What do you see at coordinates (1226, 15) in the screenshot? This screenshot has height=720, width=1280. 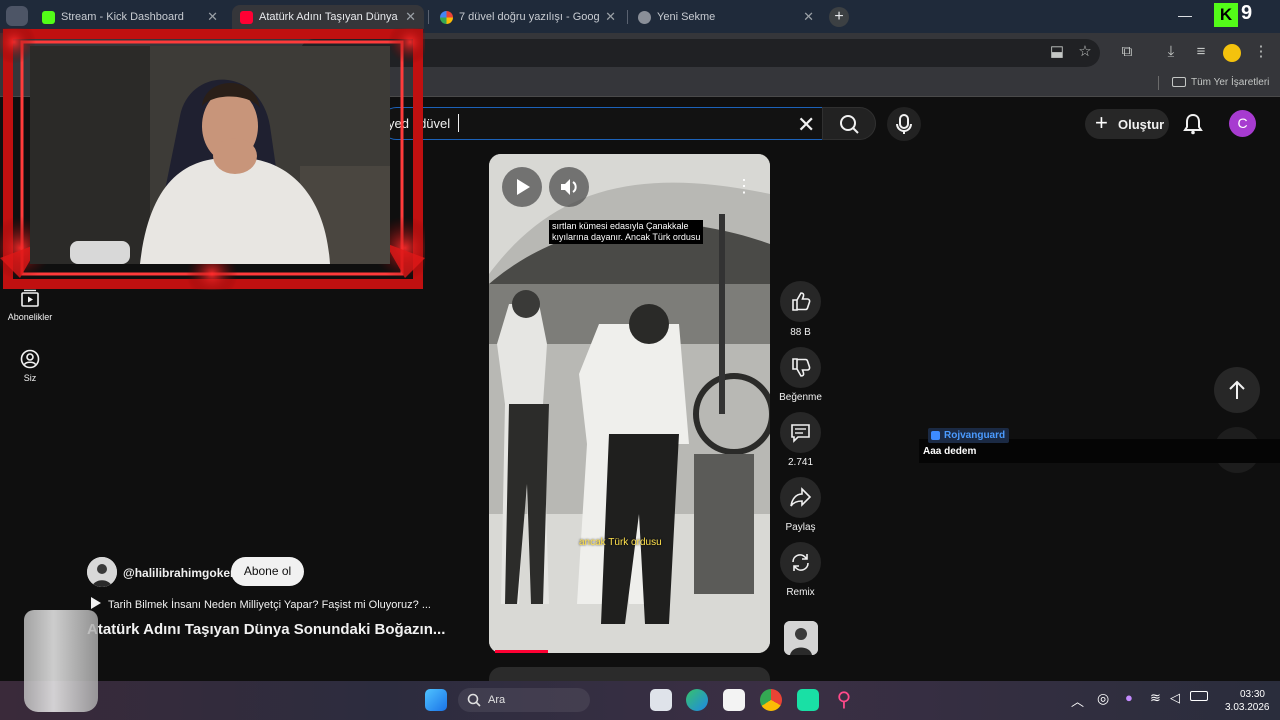 I see `kick-logo-icon: K` at bounding box center [1226, 15].